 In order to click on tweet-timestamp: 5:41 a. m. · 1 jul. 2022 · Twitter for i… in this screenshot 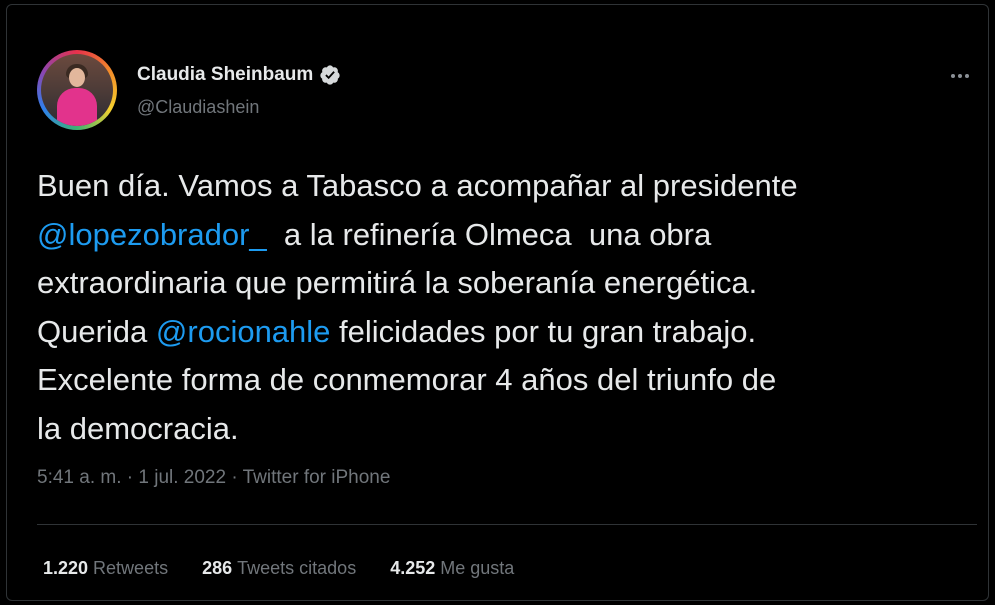, I will do `click(213, 478)`.